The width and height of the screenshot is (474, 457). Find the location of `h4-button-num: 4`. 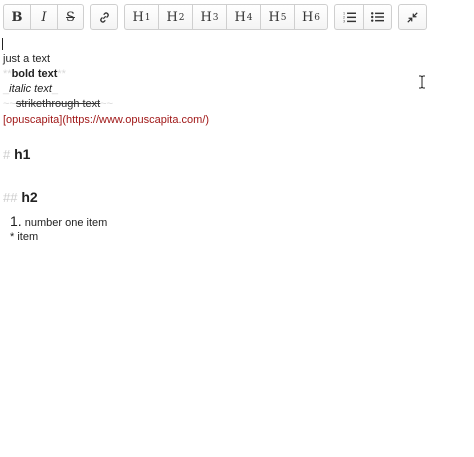

h4-button-num: 4 is located at coordinates (249, 18).